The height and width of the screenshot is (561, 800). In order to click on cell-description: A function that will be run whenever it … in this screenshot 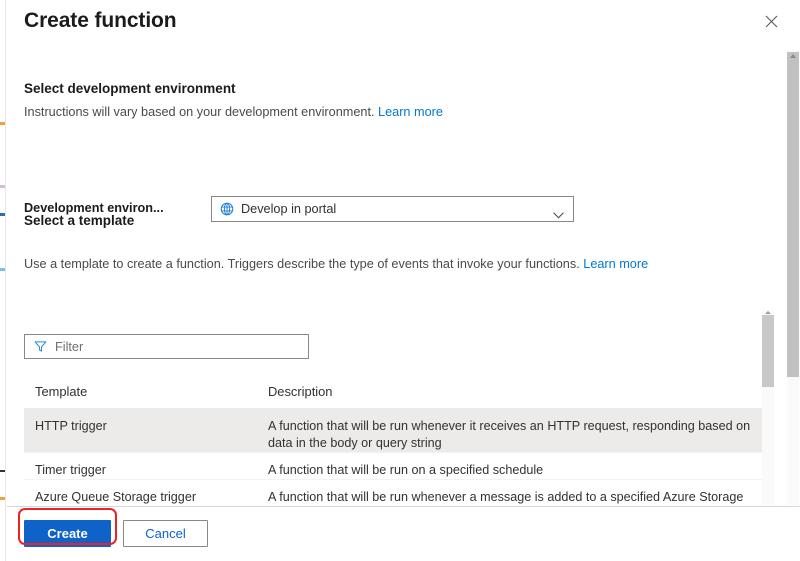, I will do `click(509, 434)`.